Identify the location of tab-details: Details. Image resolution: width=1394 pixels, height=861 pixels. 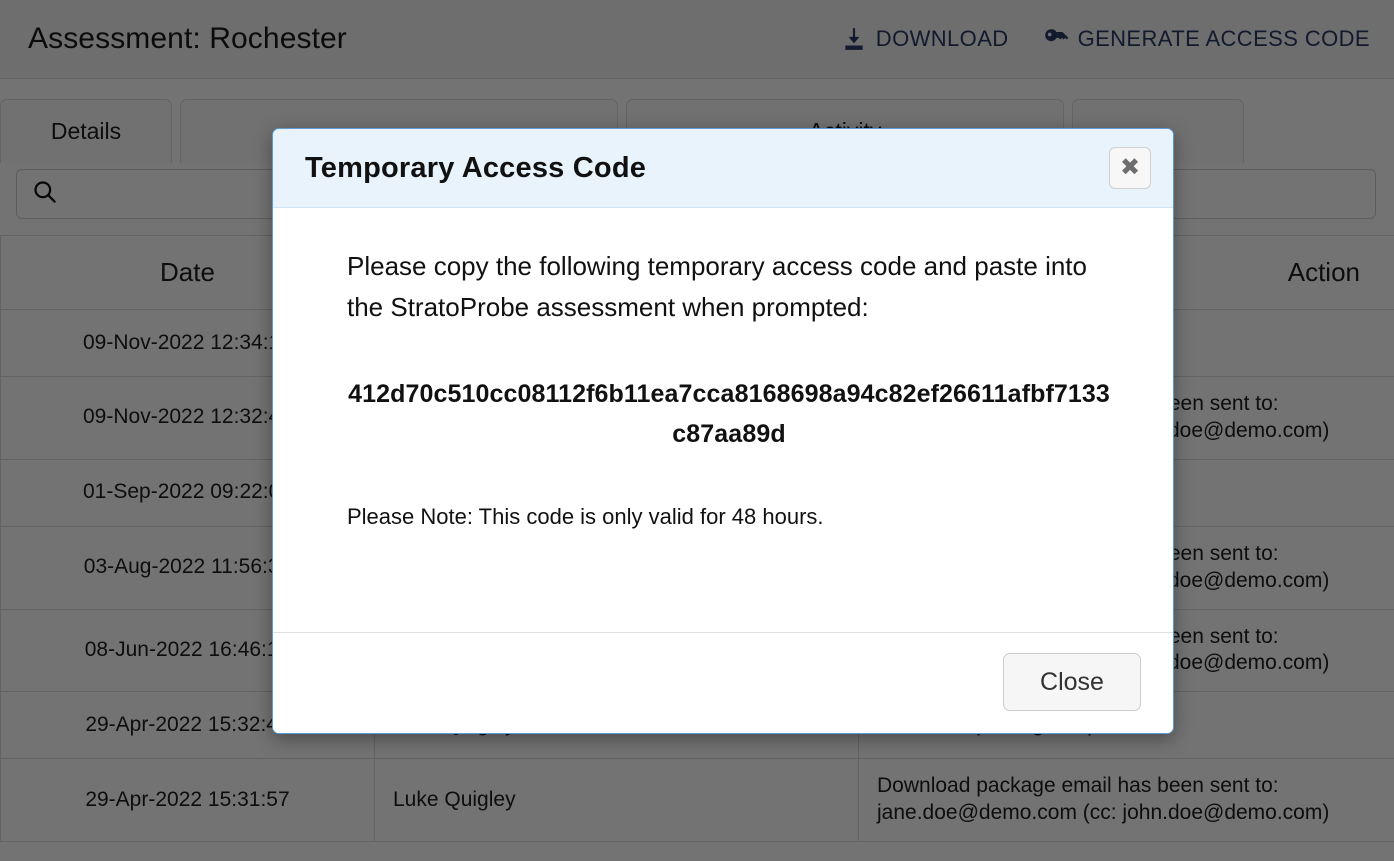
(86, 131).